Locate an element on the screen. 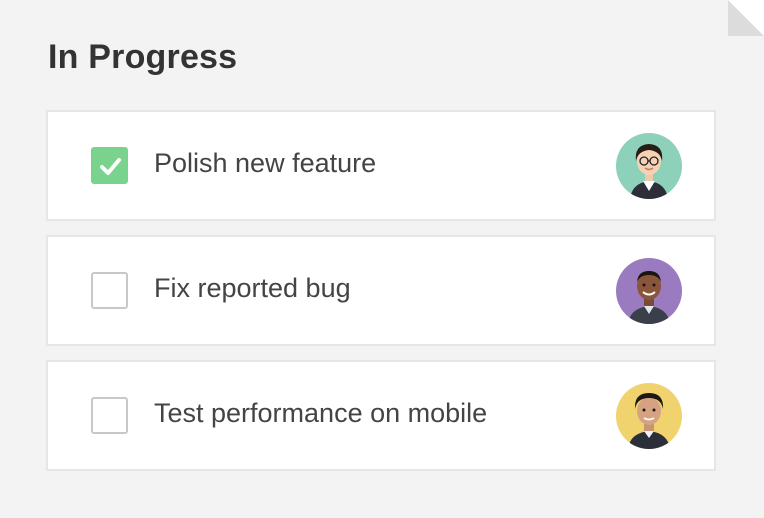  task-checkbox-checked is located at coordinates (109, 165).